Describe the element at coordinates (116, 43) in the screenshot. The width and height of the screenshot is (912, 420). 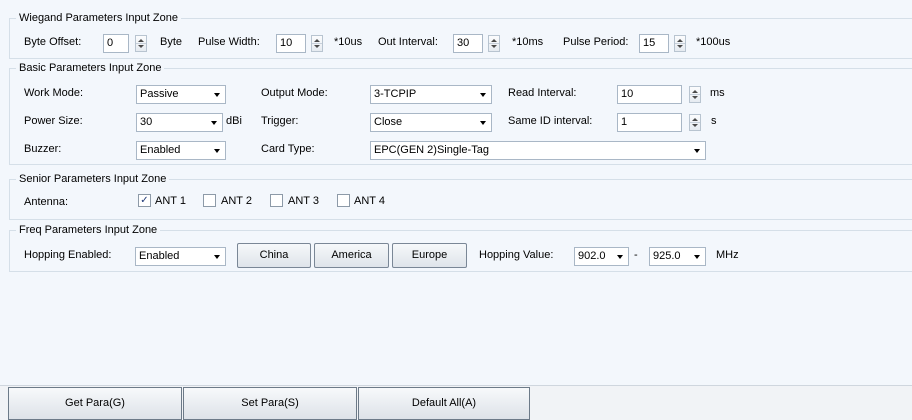
I see `byte-offset-input: 0` at that location.